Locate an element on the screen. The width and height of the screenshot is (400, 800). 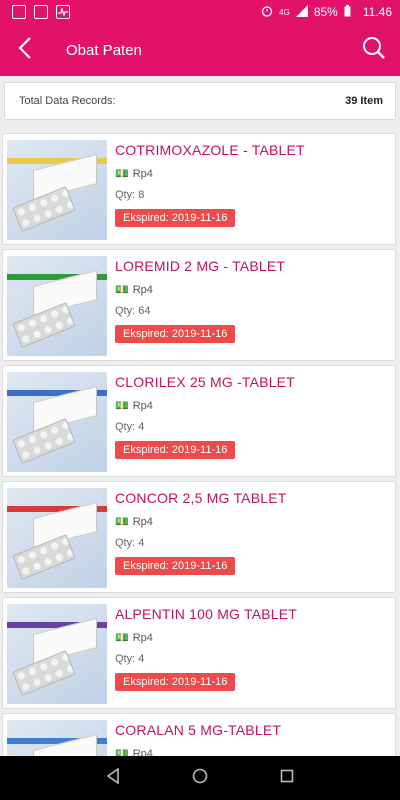
image-icon is located at coordinates (41, 12).